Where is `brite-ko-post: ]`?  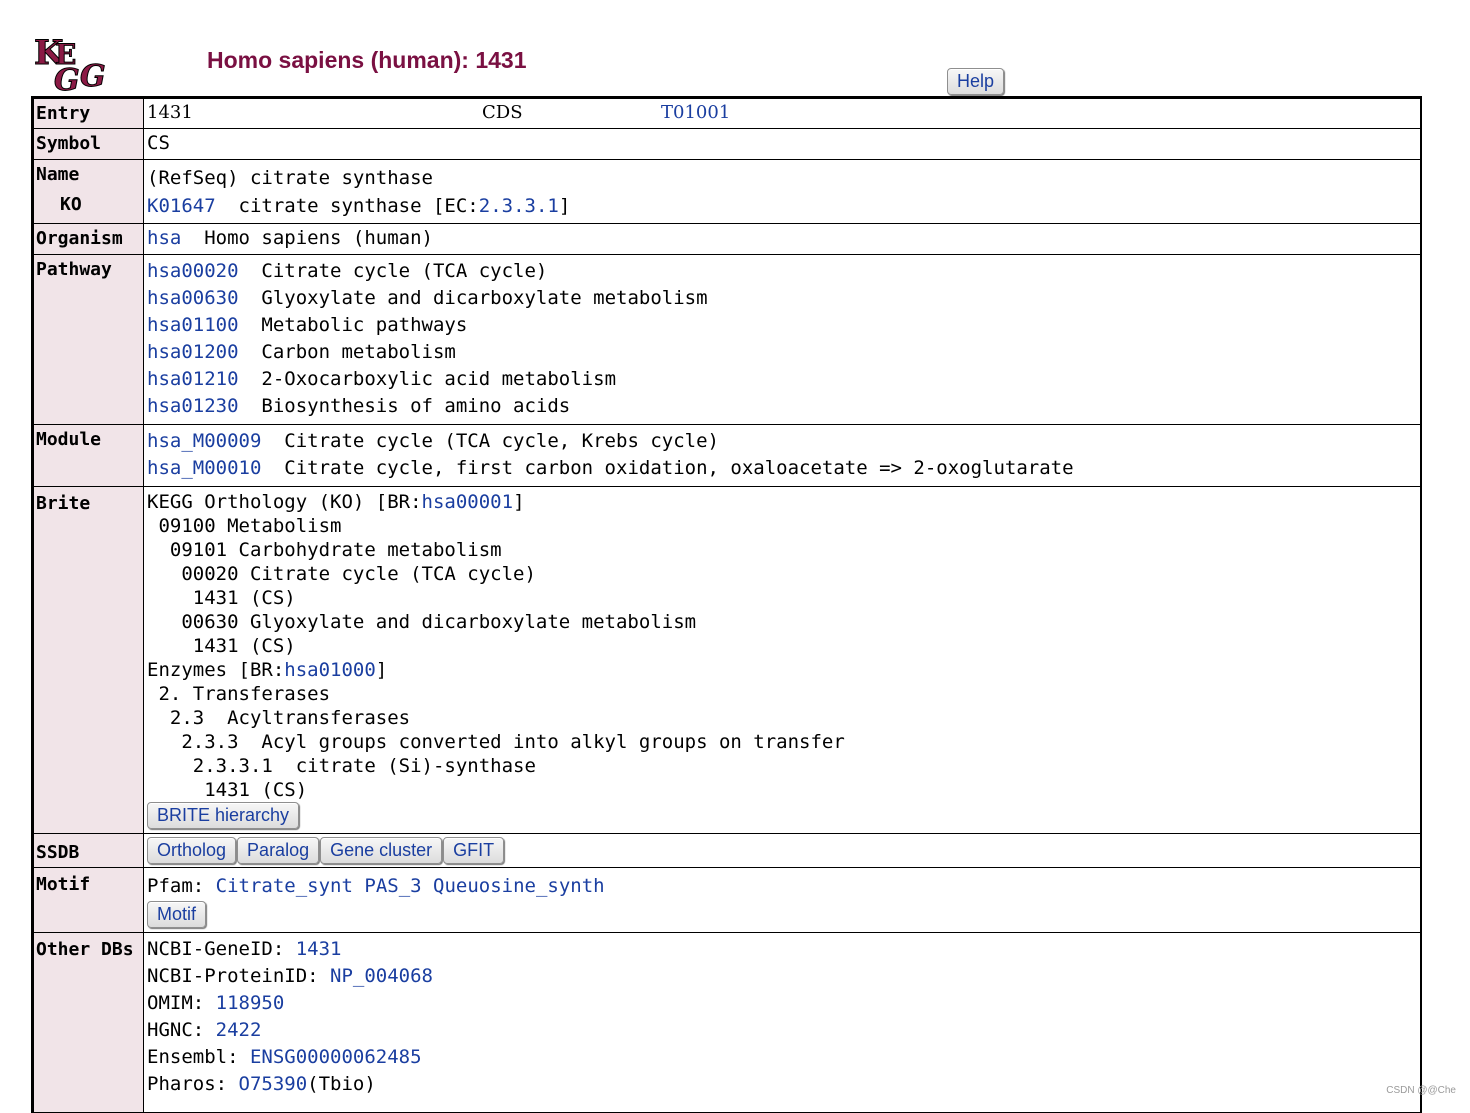 brite-ko-post: ] is located at coordinates (519, 502).